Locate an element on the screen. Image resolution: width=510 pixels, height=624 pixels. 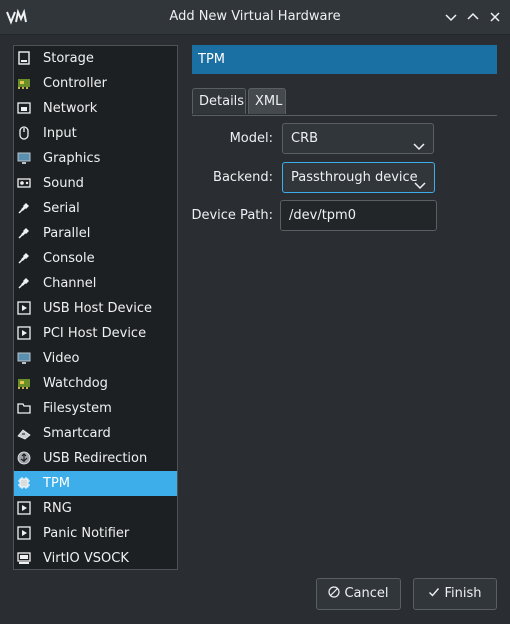
sidebar-item-filesystem: Filesystem is located at coordinates (95, 408).